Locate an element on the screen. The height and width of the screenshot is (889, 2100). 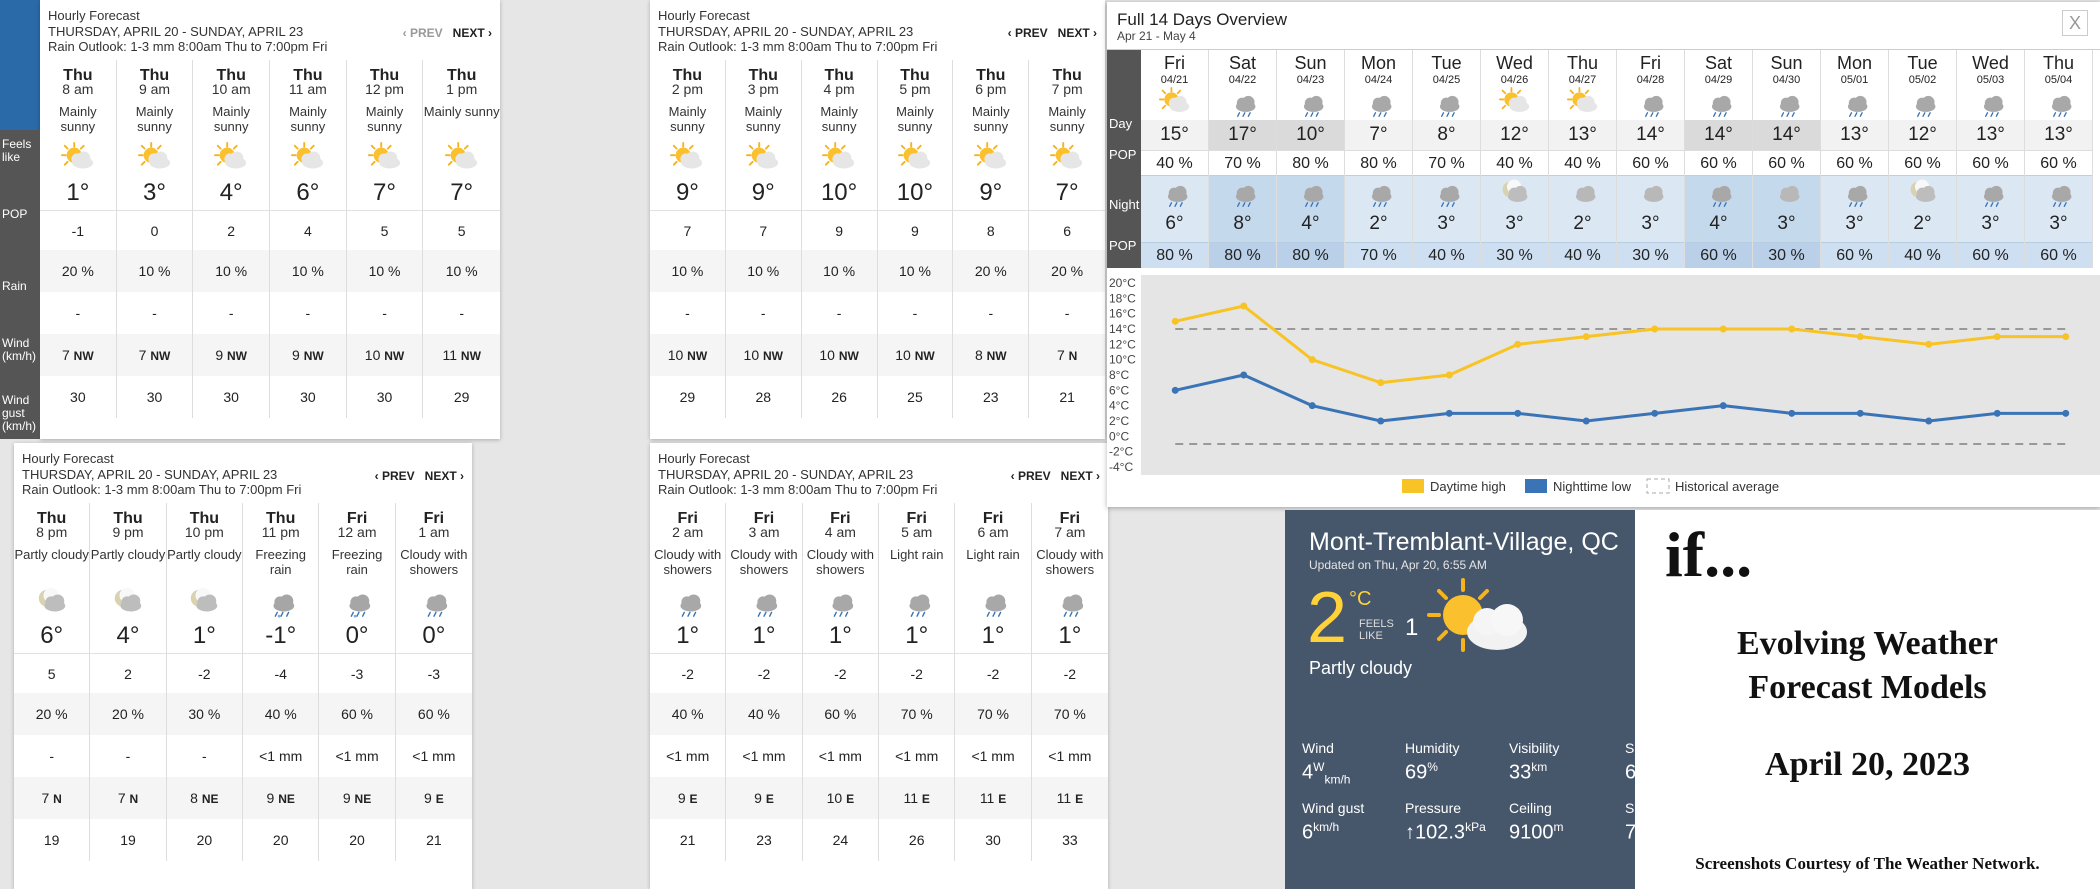
day-pop: 40 % is located at coordinates (1582, 163).